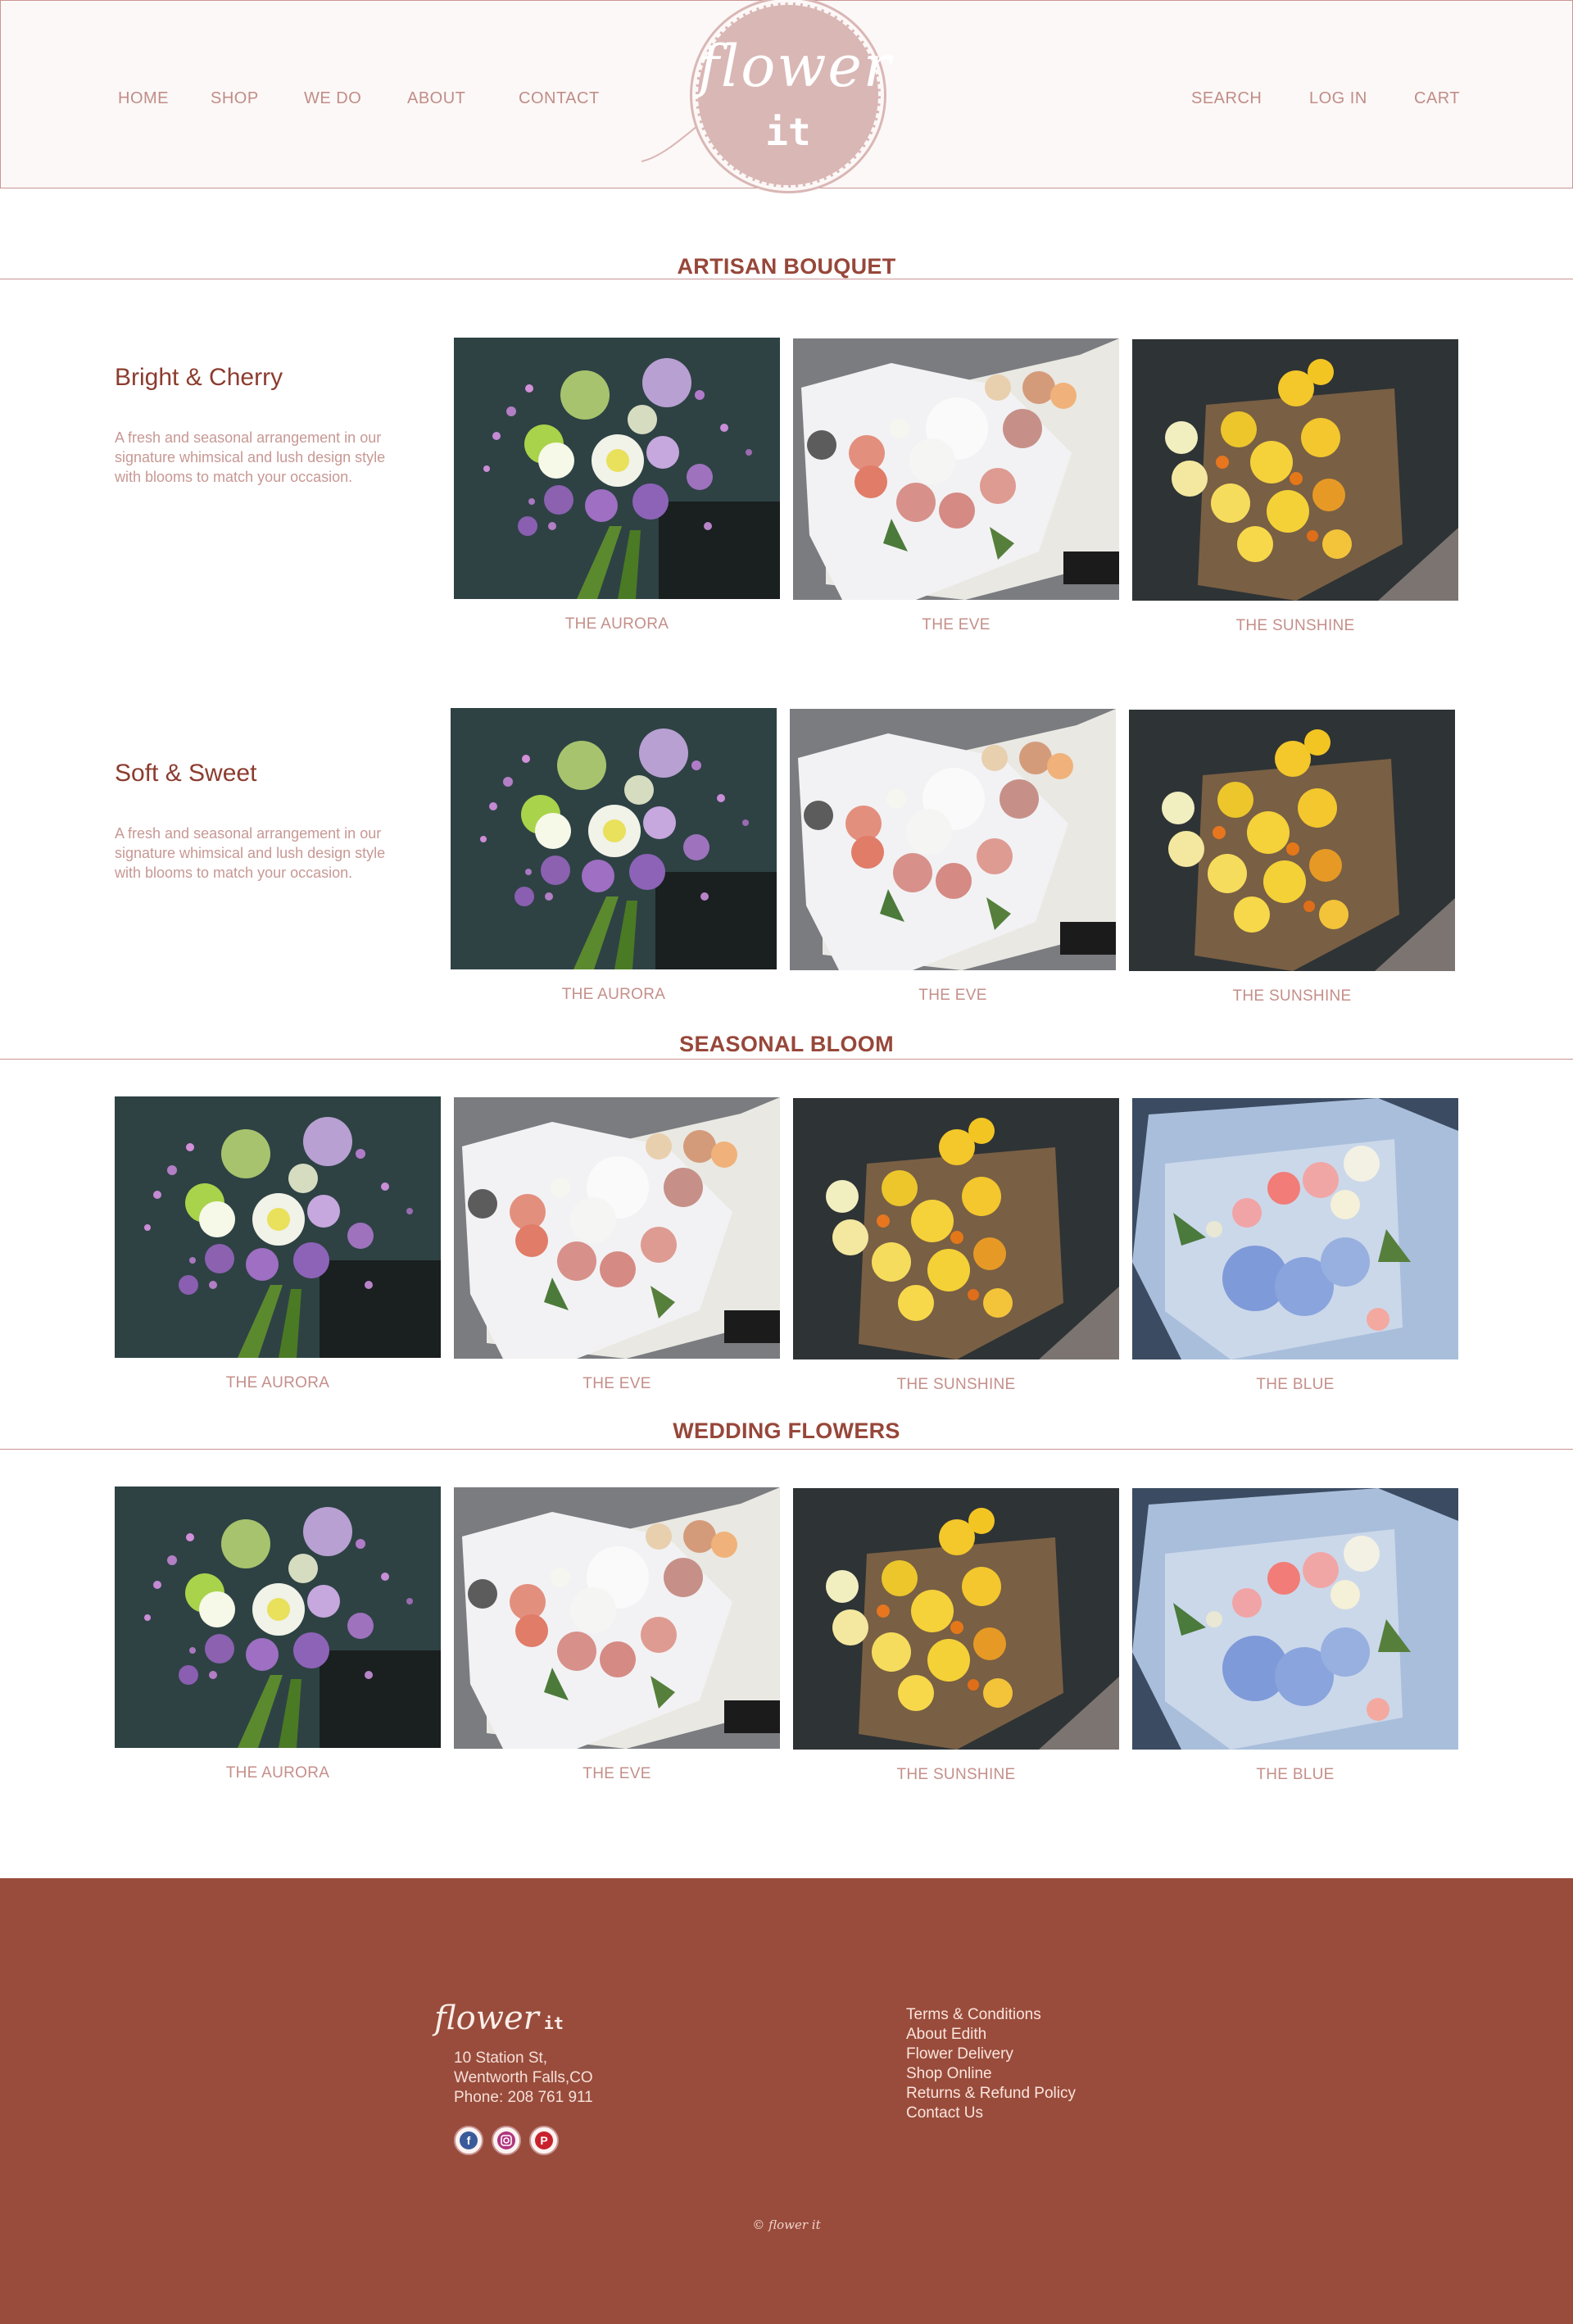 This screenshot has height=2324, width=1573. Describe the element at coordinates (523, 2097) in the screenshot. I see `phone-line: Phone: 208 761 911` at that location.